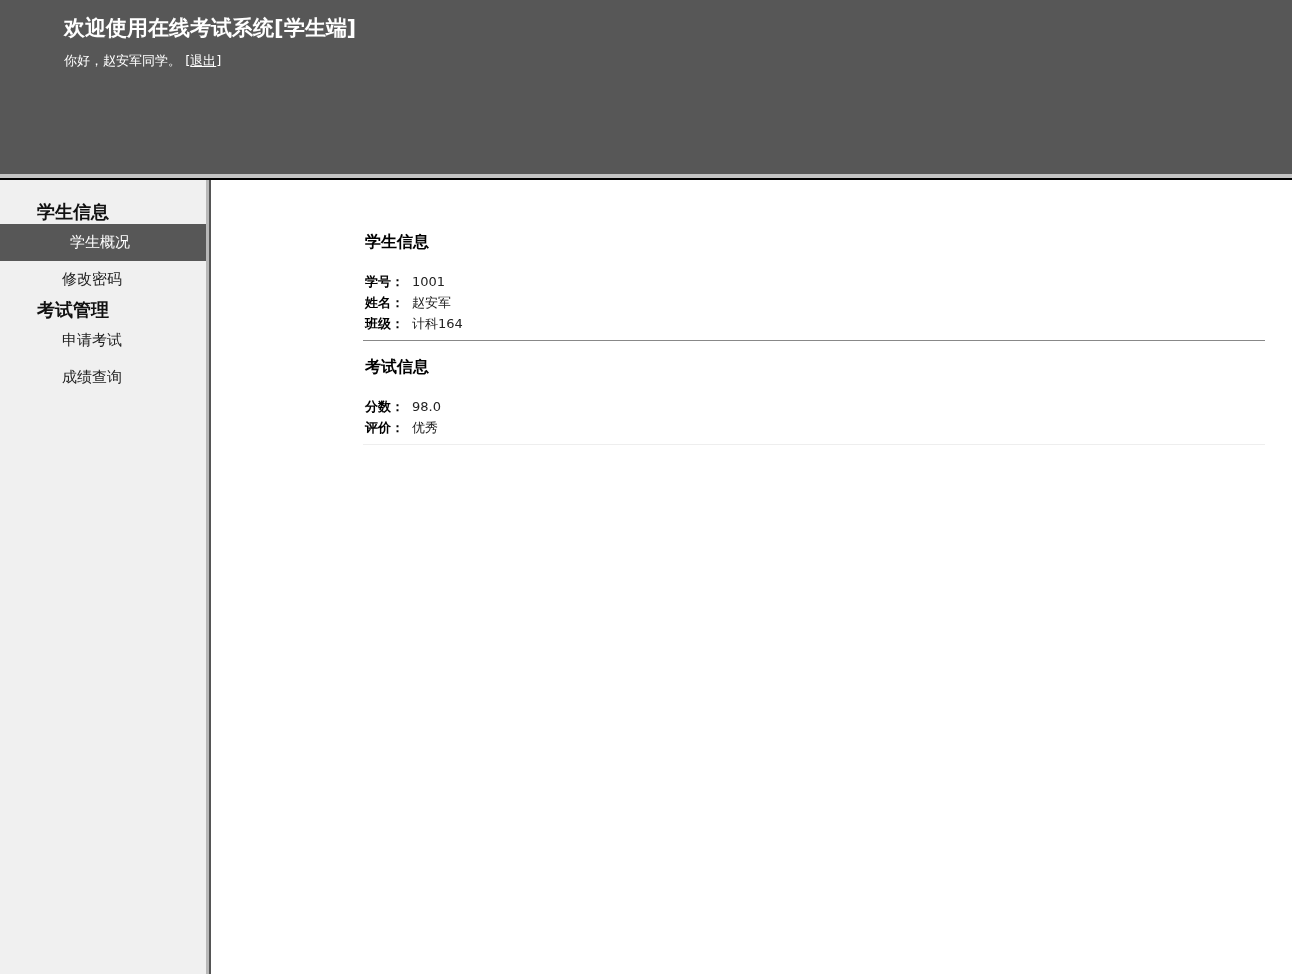 This screenshot has height=974, width=1292. Describe the element at coordinates (385, 303) in the screenshot. I see `field-label: 姓名：` at that location.